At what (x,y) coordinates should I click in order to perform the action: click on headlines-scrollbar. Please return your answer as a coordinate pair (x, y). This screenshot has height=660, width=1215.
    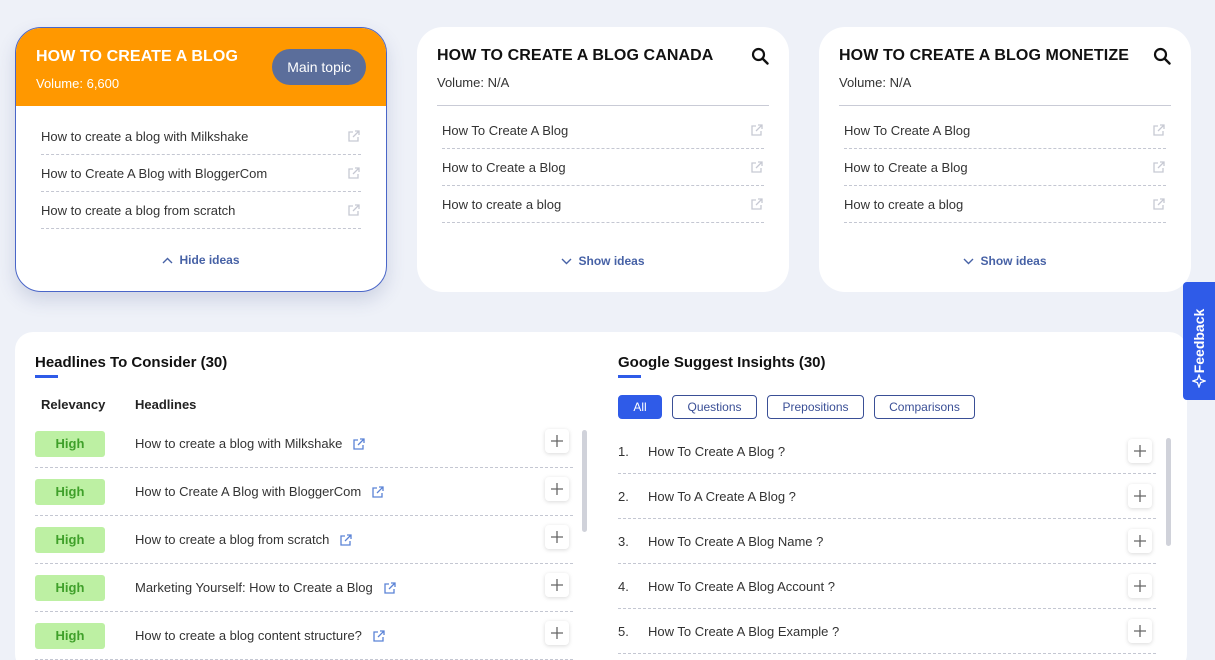
    Looking at the image, I should click on (584, 481).